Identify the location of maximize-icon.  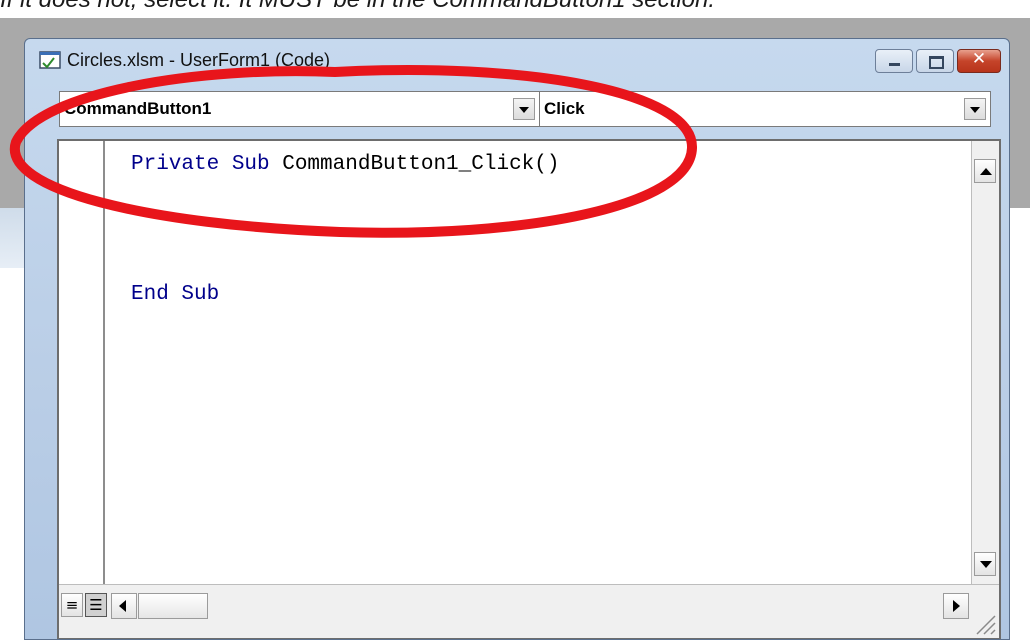
(936, 62).